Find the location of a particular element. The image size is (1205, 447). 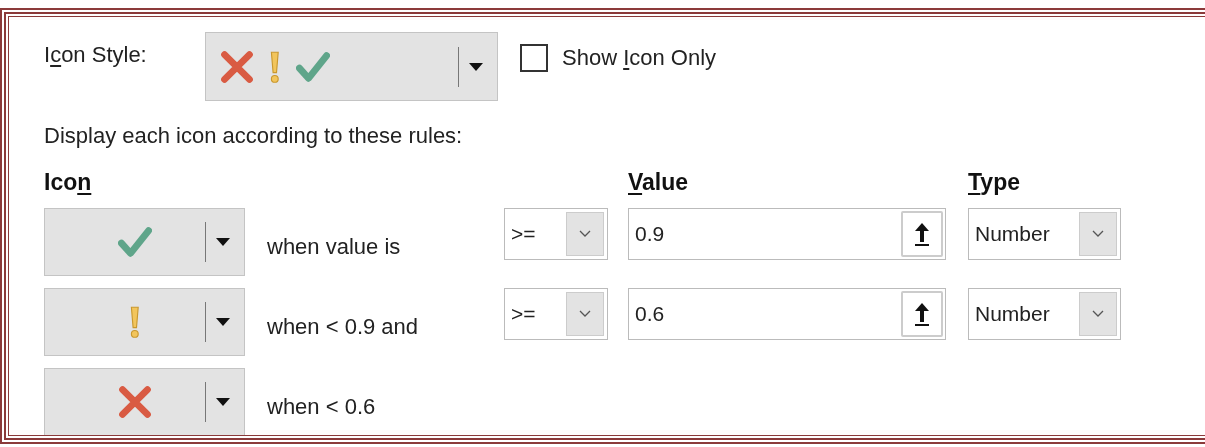

instruction-text: Display each icon according to these rules: is located at coordinates (254, 136).